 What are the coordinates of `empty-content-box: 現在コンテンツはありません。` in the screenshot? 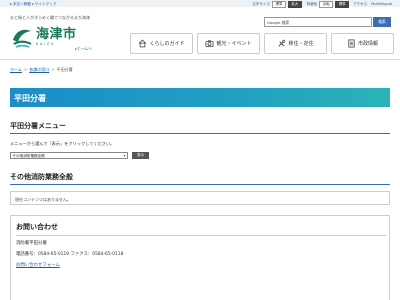 It's located at (200, 198).